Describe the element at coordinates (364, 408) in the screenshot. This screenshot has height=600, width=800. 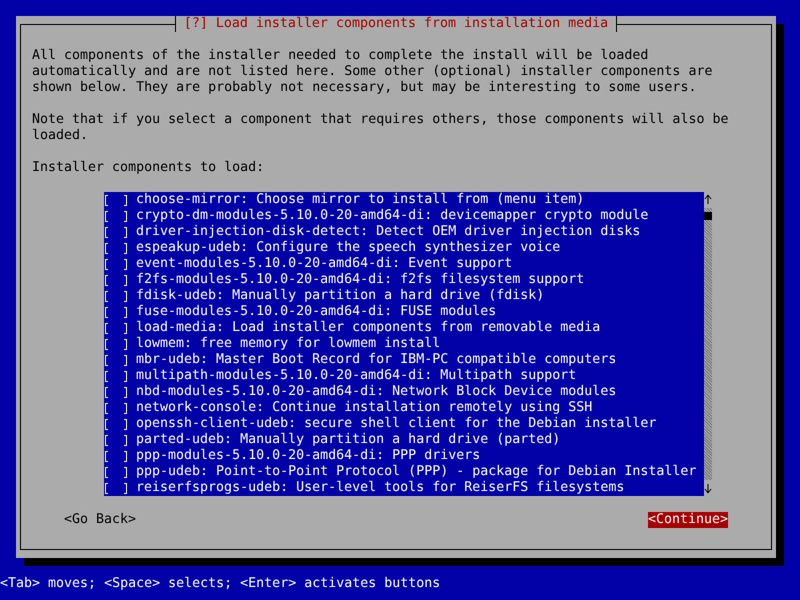
I see `component-label: network-console: Continue installation remotely using SSH` at that location.